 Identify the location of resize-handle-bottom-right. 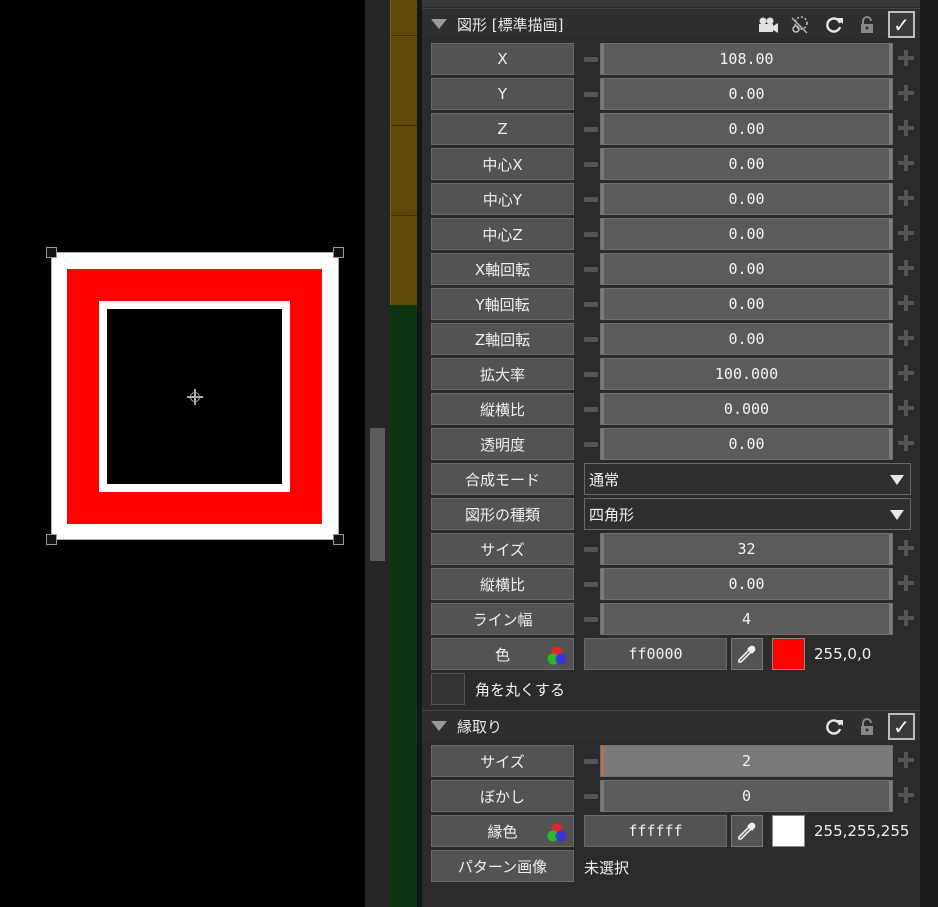
(338, 539).